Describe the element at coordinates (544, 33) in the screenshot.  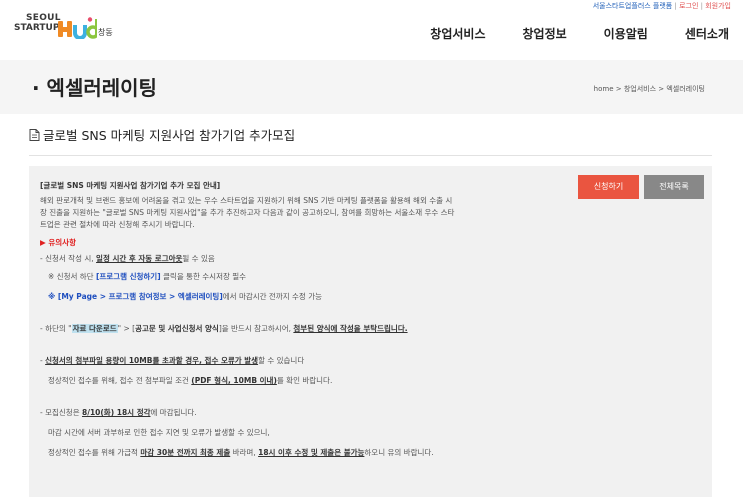
I see `nav-item-startup-info: 창업정보` at that location.